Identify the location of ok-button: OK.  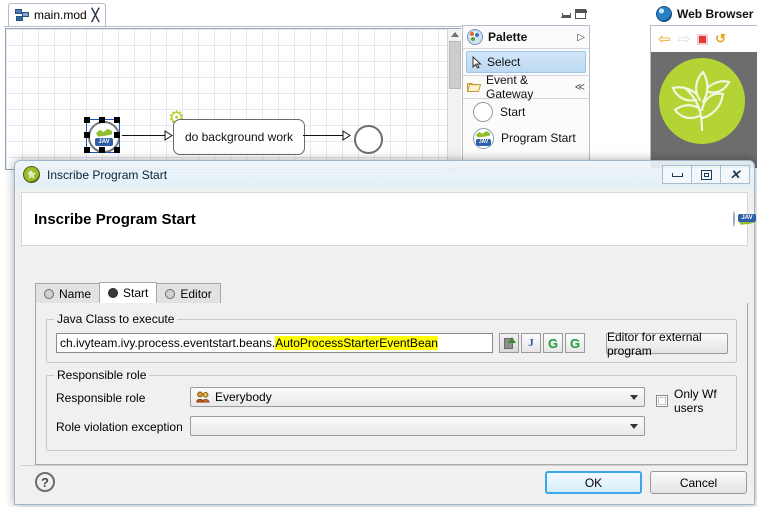
(593, 482).